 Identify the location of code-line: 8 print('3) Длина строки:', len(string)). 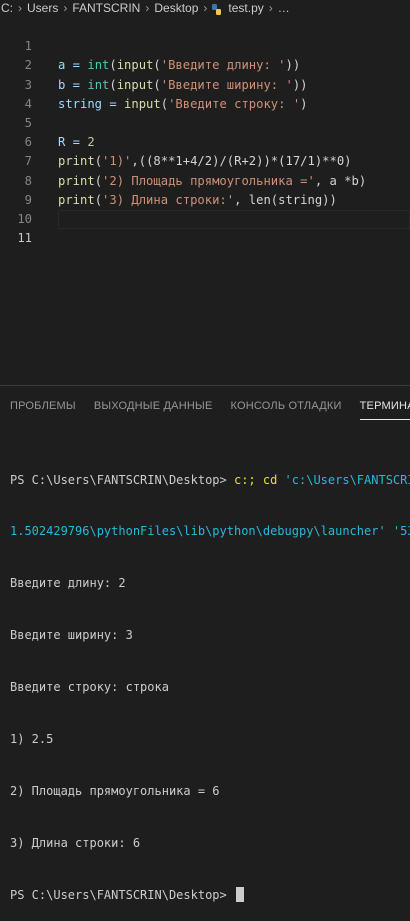
(205, 179).